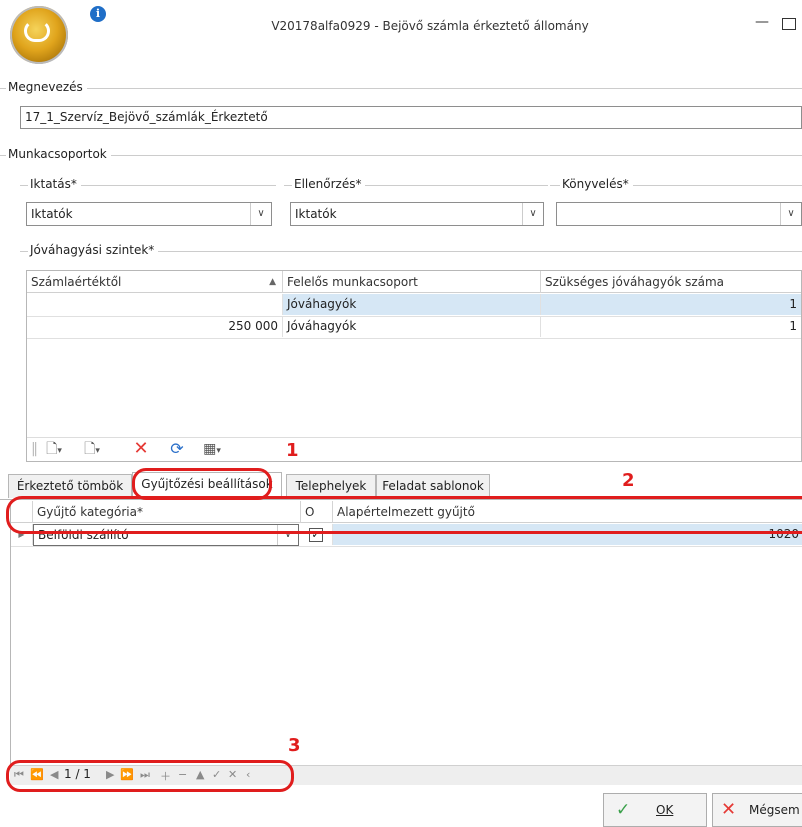 This screenshot has height=827, width=802. I want to click on sort-asc-icon: ▲, so click(272, 282).